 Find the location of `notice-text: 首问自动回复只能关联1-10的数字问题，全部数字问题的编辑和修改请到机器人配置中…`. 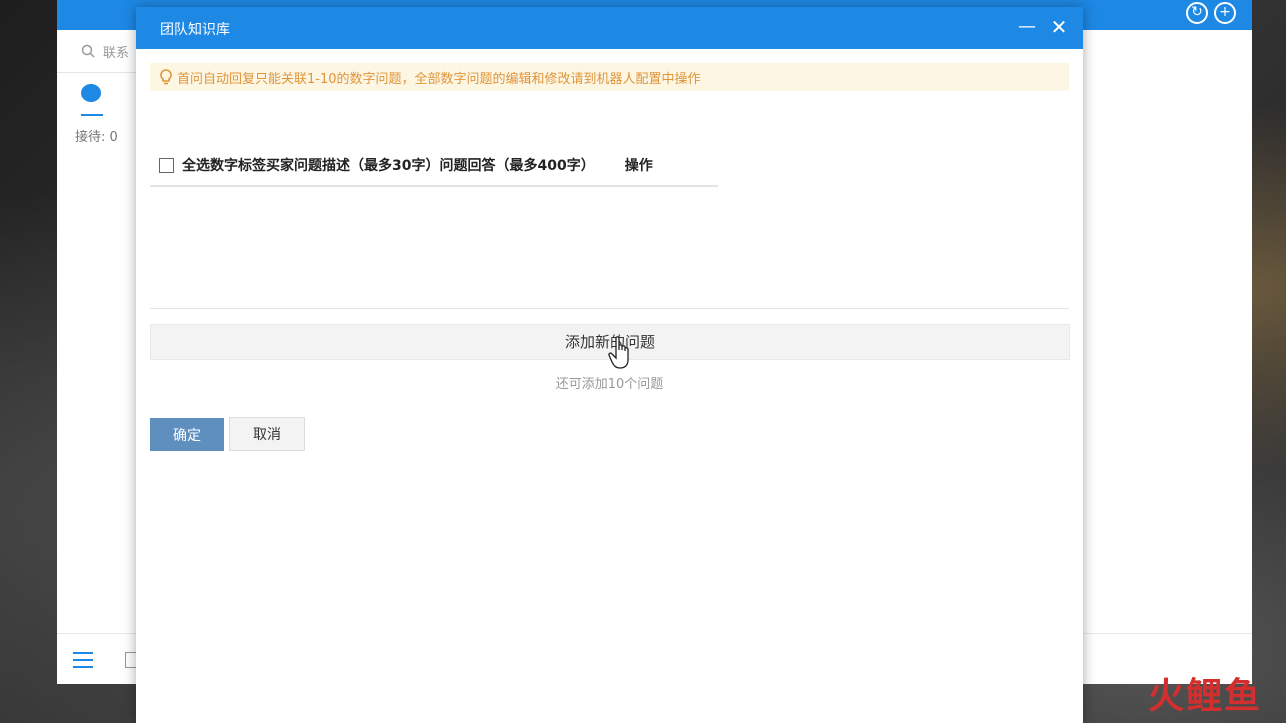

notice-text: 首问自动回复只能关联1-10的数字问题，全部数字问题的编辑和修改请到机器人配置中… is located at coordinates (439, 79).